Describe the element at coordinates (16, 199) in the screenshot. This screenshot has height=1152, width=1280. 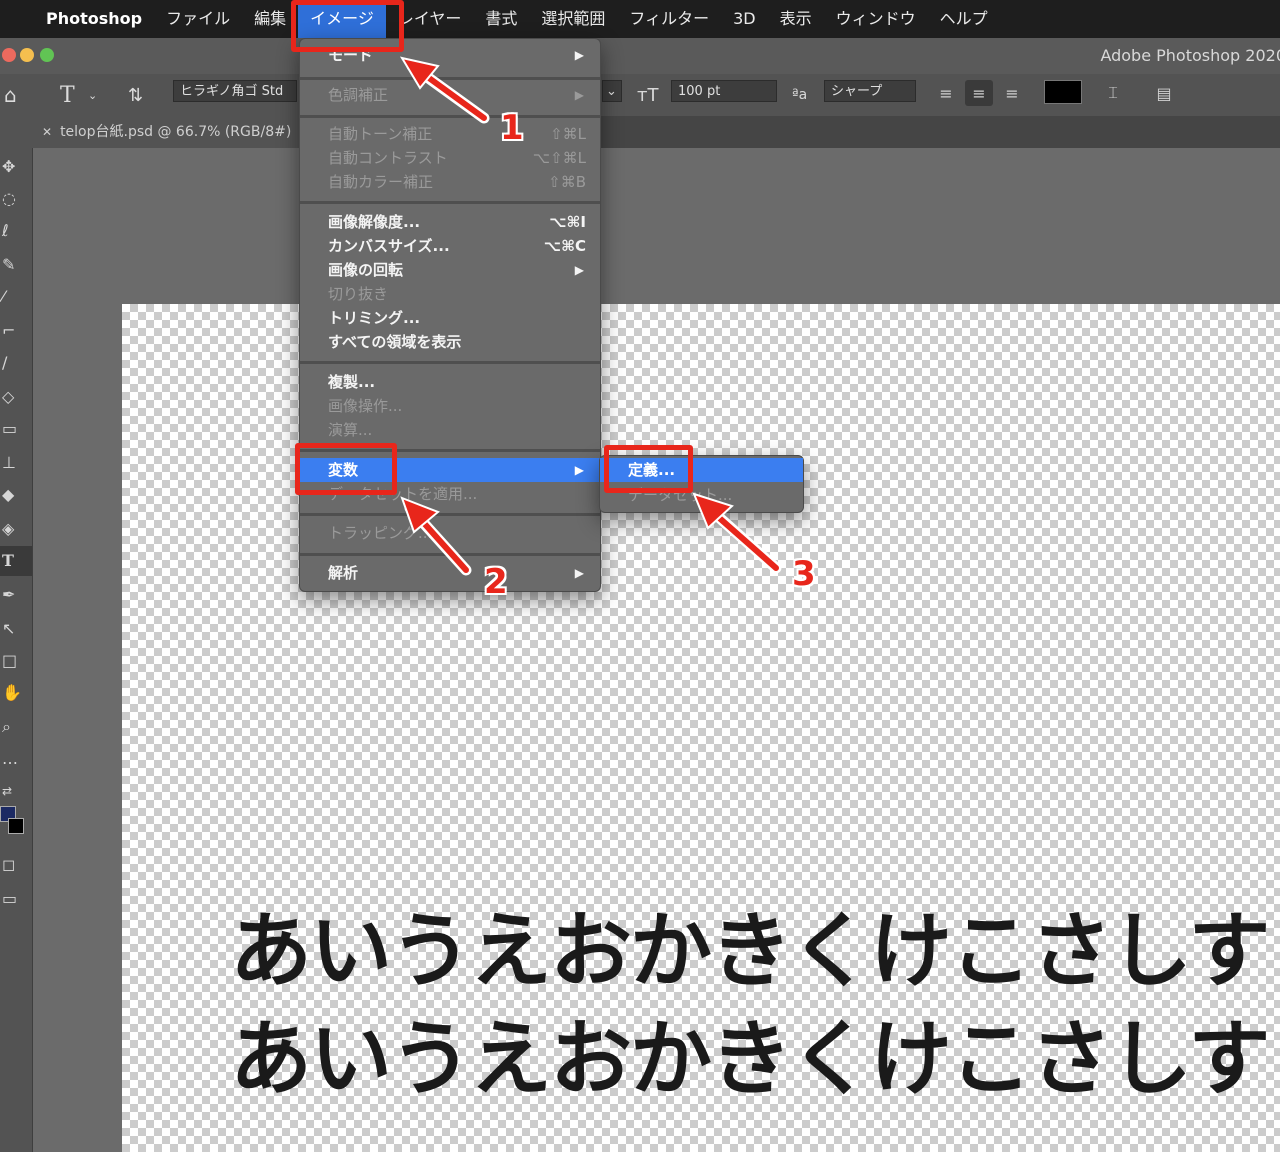
I see `marquee-tool-icon: ◌` at that location.